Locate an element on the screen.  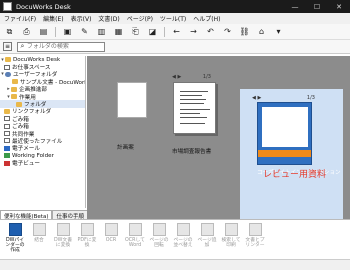
workspace-icon is located at coordinates (7, 67).